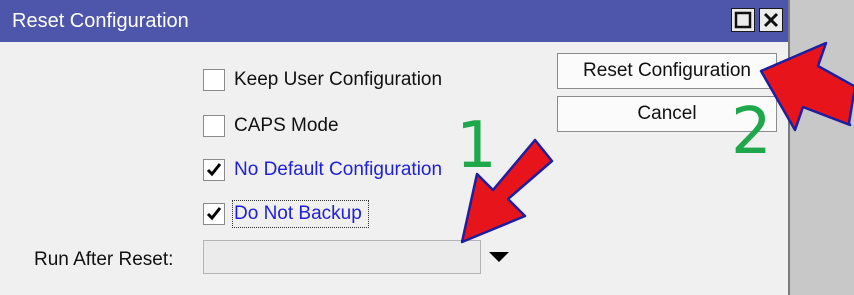 The image size is (854, 295). I want to click on window-title: Reset Configuration, so click(100, 21).